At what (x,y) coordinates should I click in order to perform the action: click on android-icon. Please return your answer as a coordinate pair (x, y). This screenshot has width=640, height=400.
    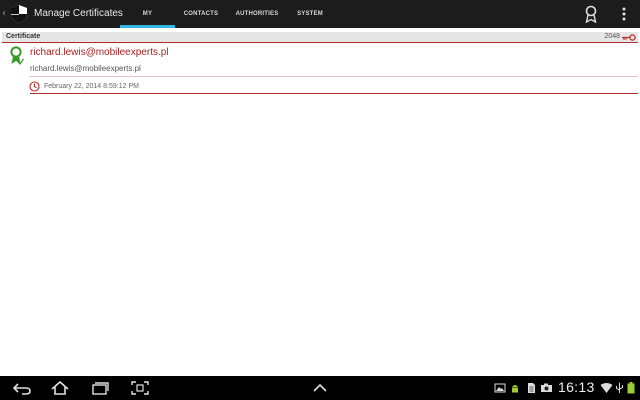
    Looking at the image, I should click on (515, 389).